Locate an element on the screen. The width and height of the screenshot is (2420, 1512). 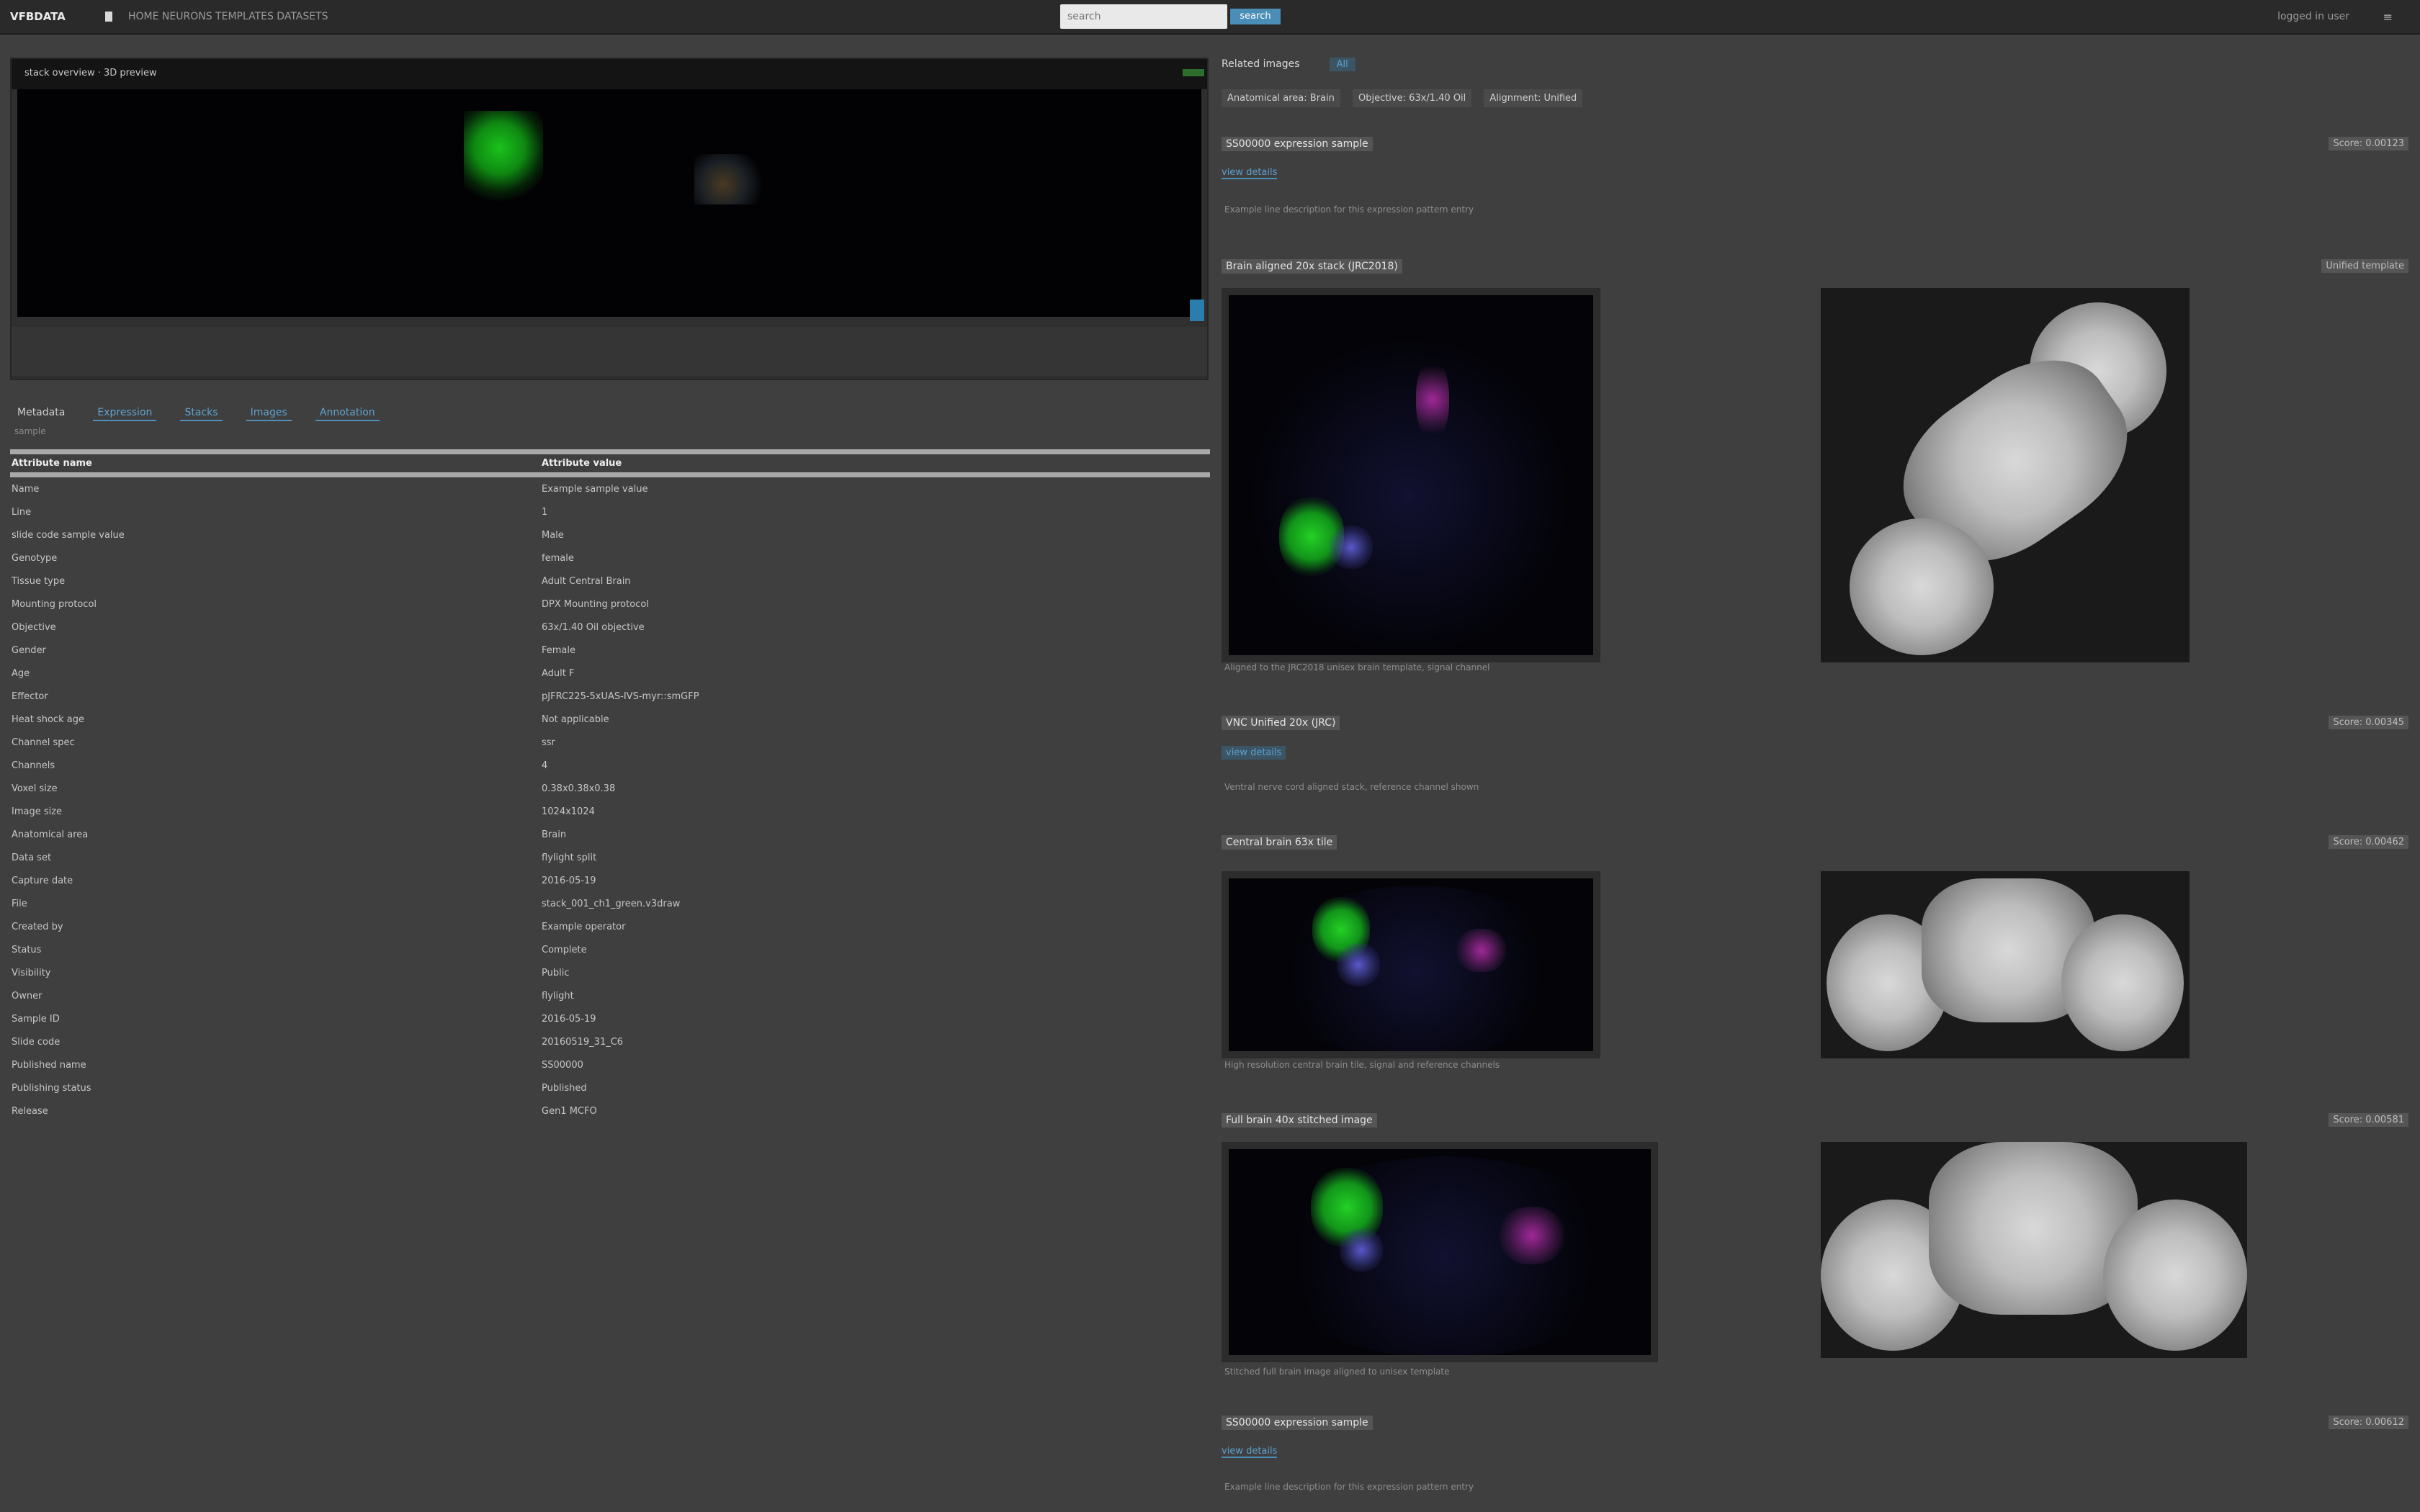
metadata-value: 0.38x0.38x0.38 is located at coordinates (579, 788).